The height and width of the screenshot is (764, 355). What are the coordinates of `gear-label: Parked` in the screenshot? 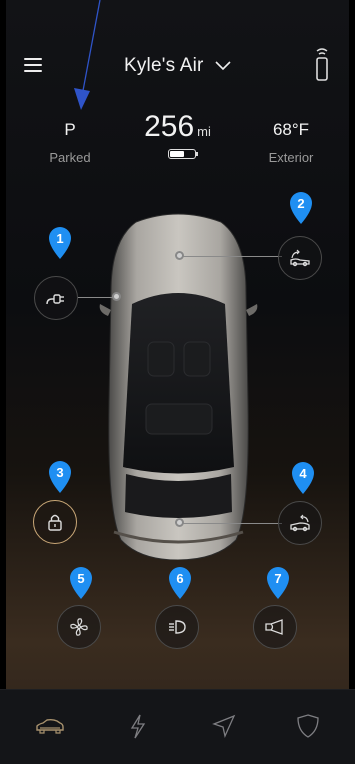 It's located at (70, 157).